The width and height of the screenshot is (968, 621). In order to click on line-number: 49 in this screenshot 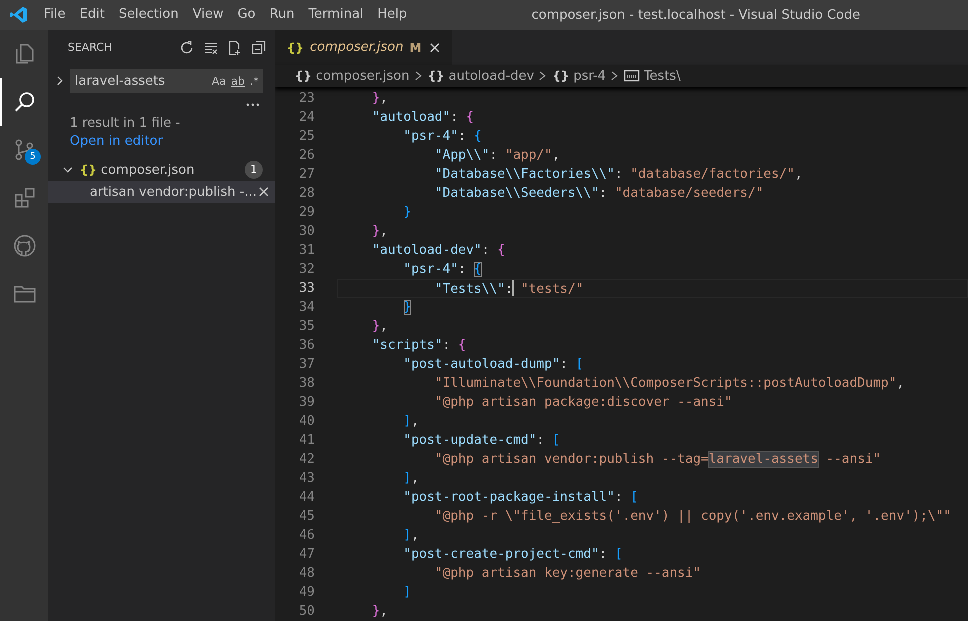, I will do `click(306, 593)`.